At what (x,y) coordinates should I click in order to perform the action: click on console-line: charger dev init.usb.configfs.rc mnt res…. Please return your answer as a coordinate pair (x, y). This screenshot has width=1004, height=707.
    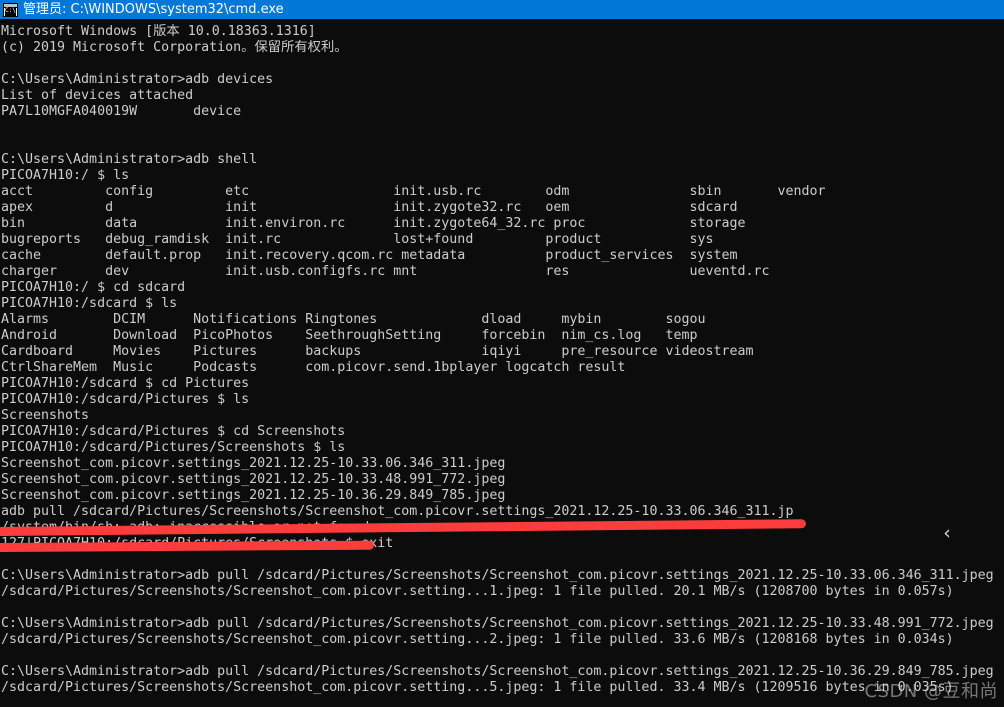
    Looking at the image, I should click on (385, 271).